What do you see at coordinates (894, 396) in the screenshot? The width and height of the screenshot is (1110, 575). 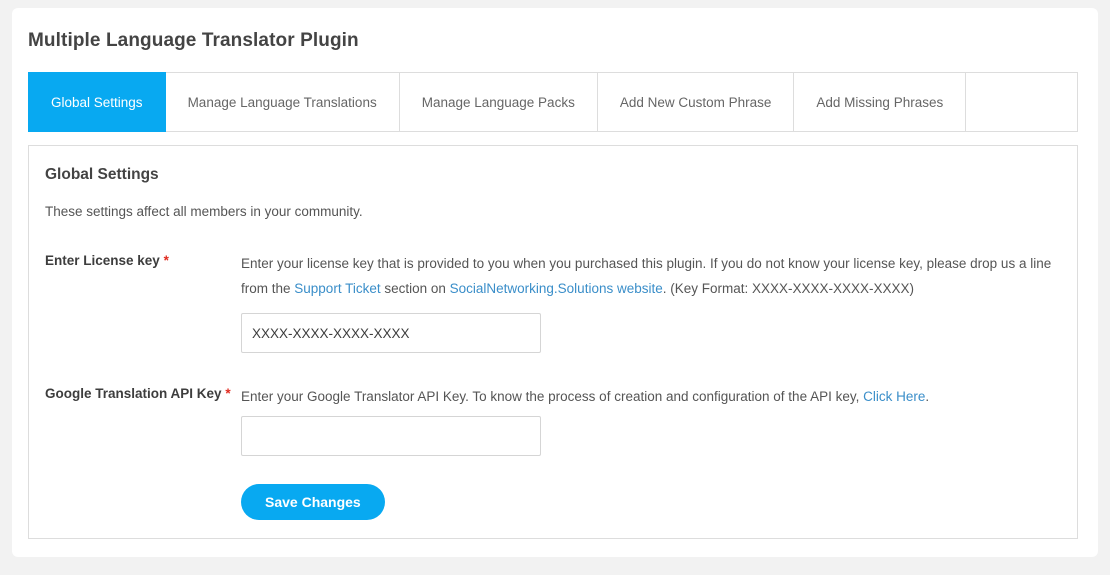 I see `click-here-link: Click Here` at bounding box center [894, 396].